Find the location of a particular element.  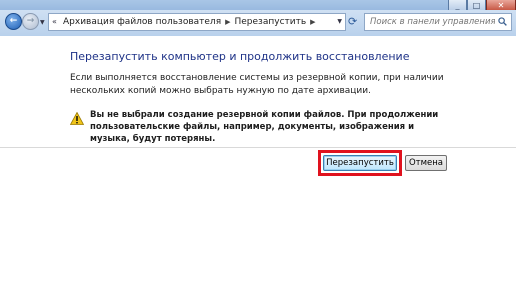

search-icon is located at coordinates (502, 21).